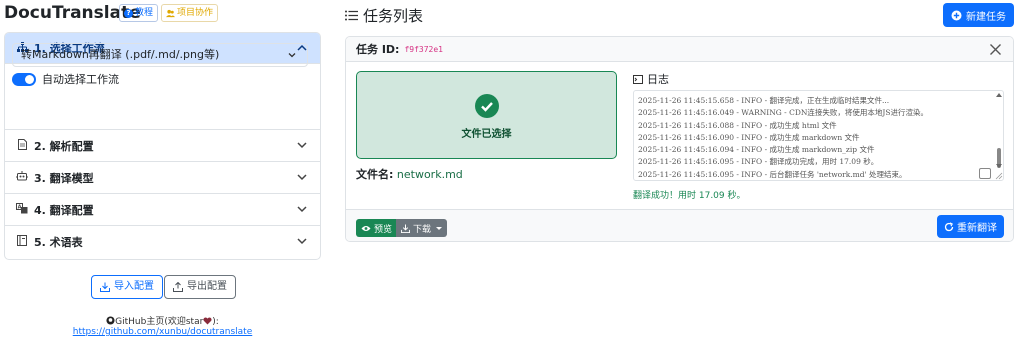  I want to click on eye-icon, so click(366, 228).